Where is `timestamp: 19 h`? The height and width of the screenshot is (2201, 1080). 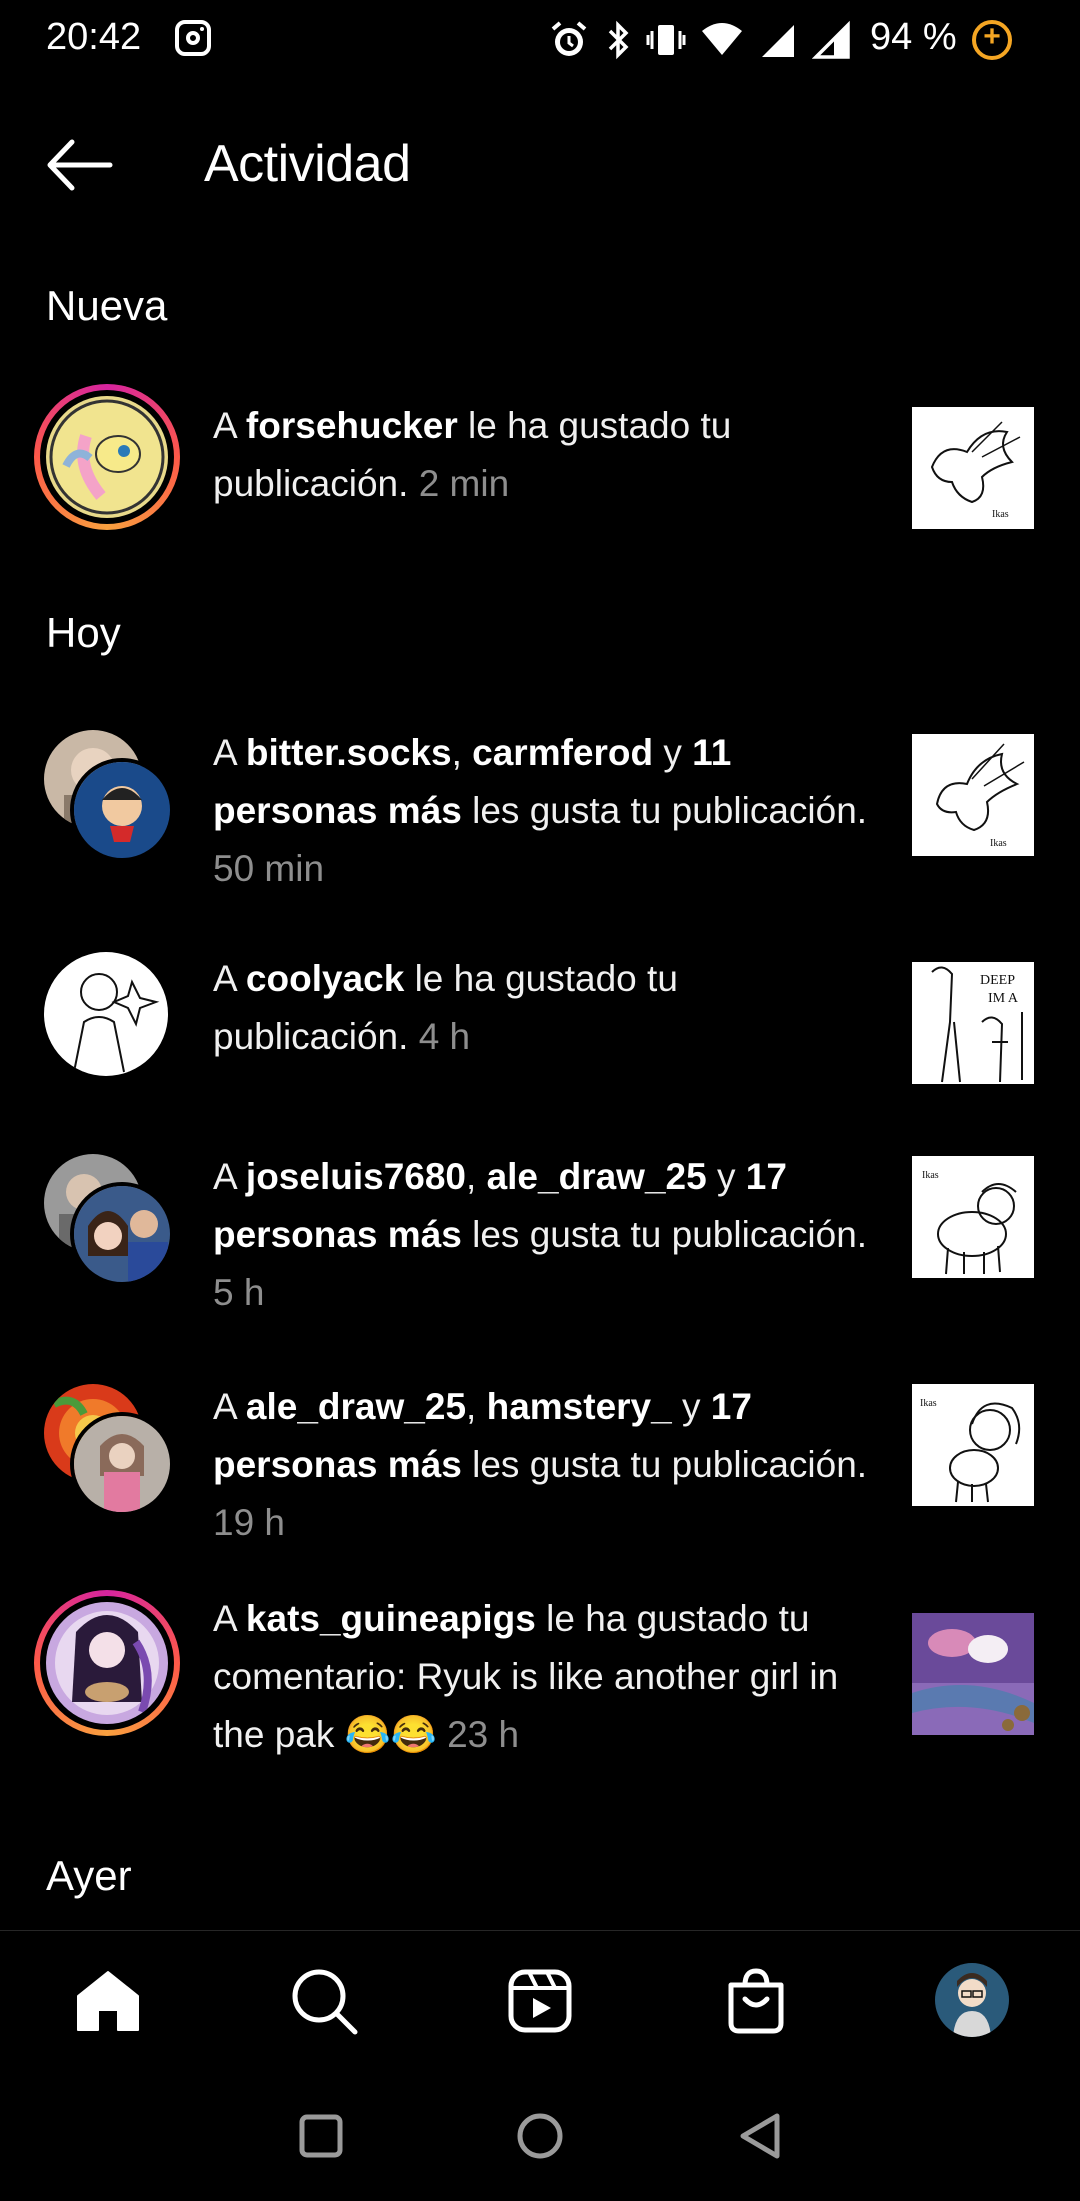 timestamp: 19 h is located at coordinates (249, 1522).